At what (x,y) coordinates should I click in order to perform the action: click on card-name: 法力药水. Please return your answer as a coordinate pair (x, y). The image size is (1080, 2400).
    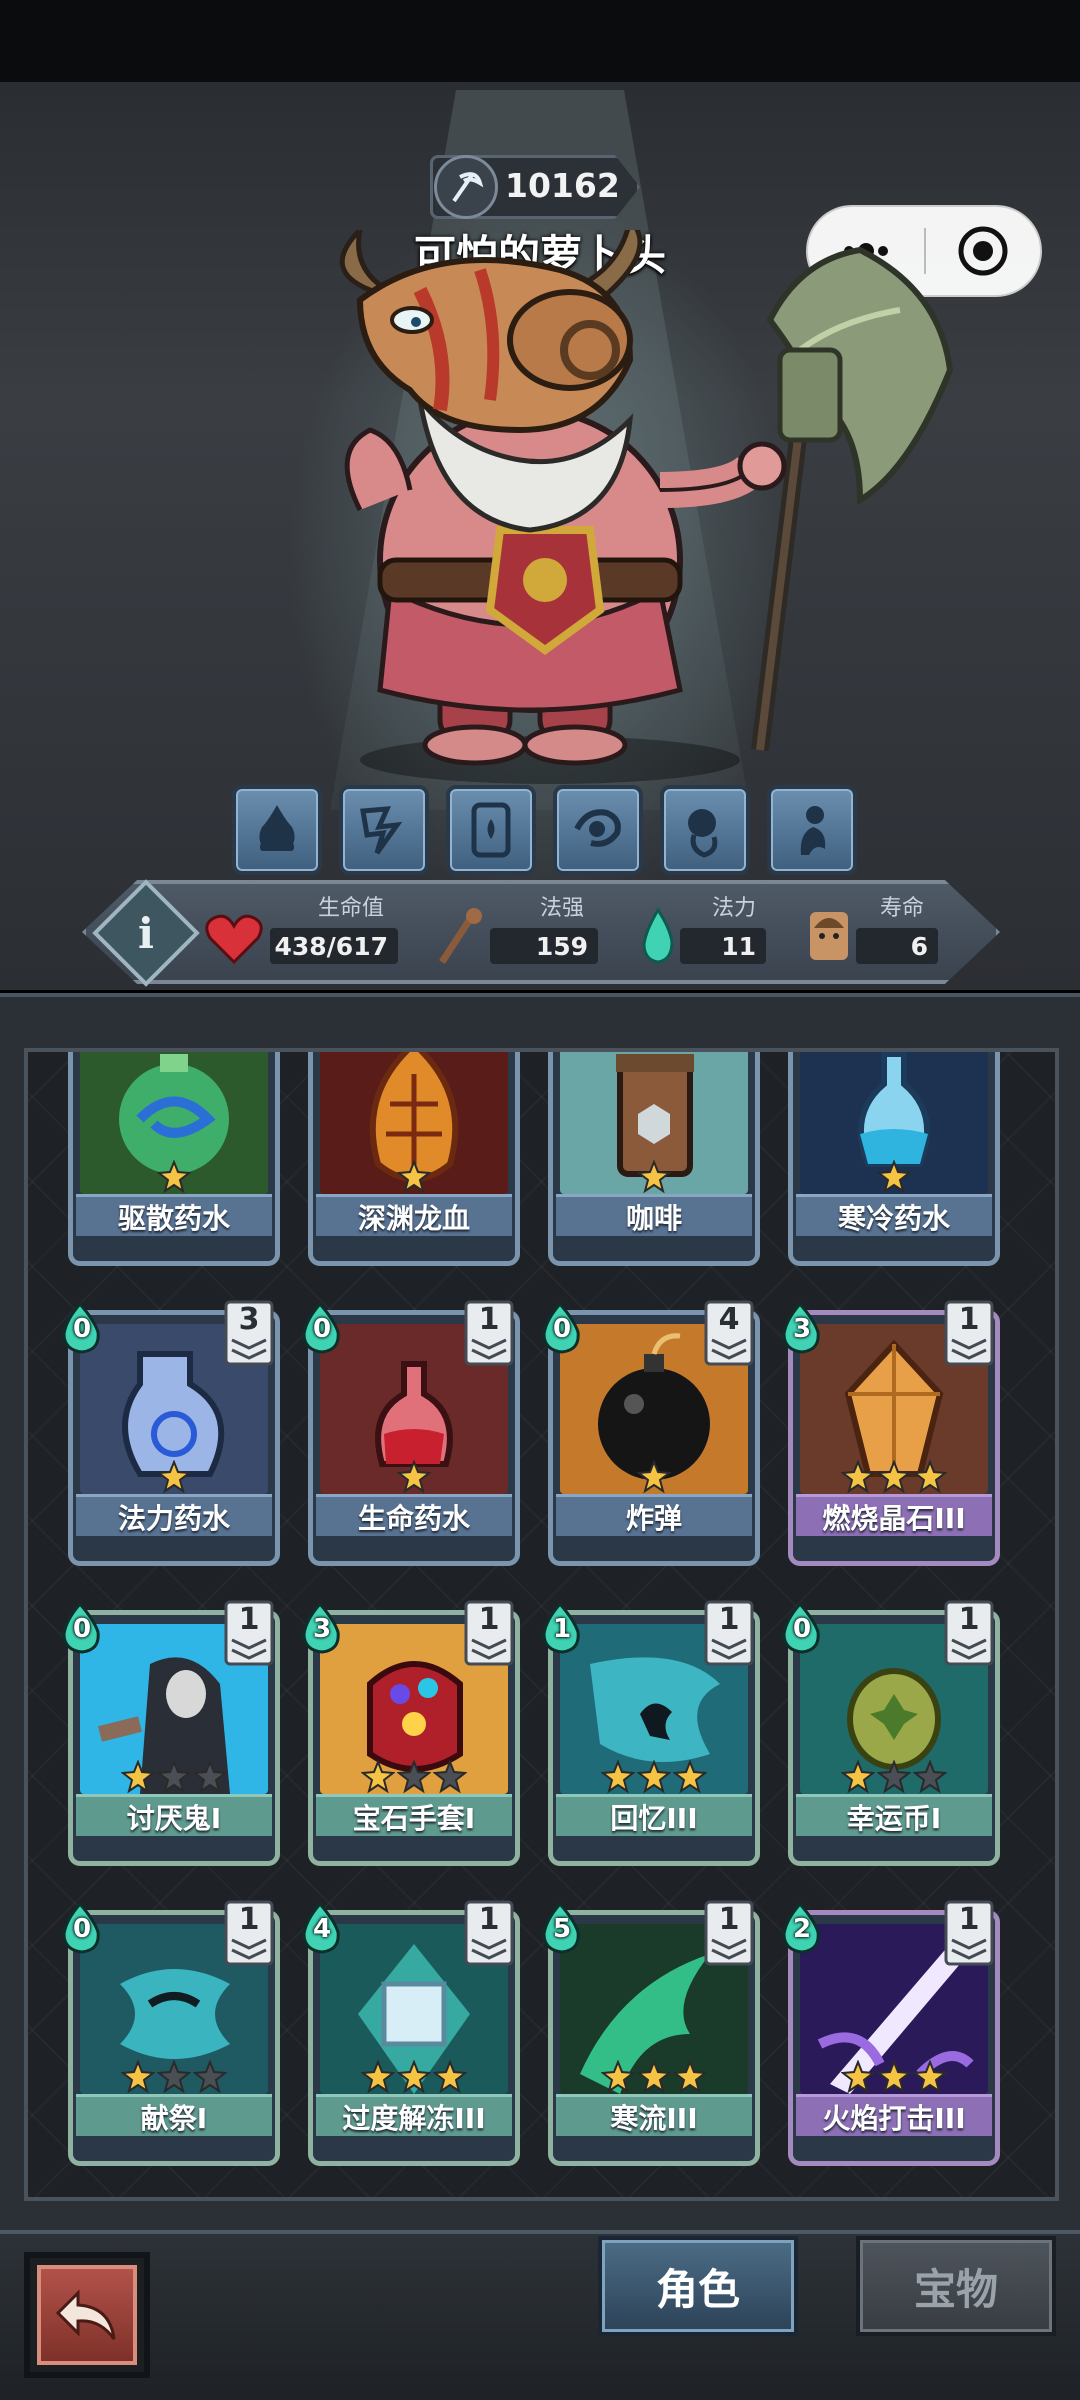
    Looking at the image, I should click on (174, 1515).